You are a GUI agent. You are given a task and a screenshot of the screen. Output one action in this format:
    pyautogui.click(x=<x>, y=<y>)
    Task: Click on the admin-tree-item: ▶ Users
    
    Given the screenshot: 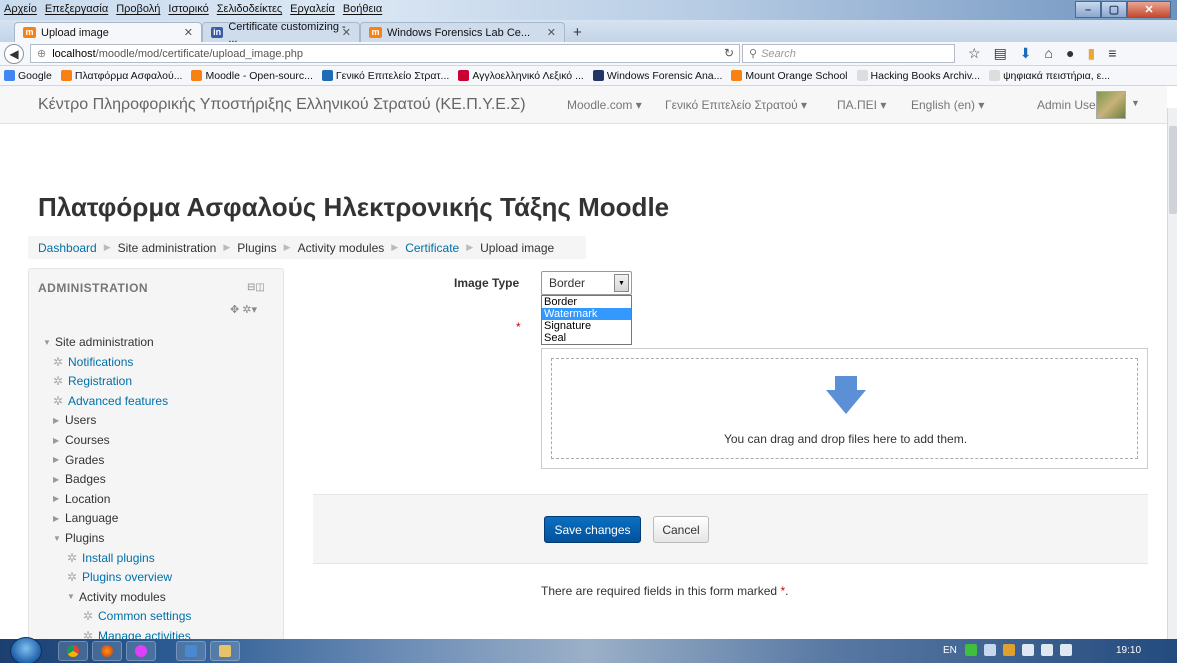 What is the action you would take?
    pyautogui.click(x=74, y=420)
    